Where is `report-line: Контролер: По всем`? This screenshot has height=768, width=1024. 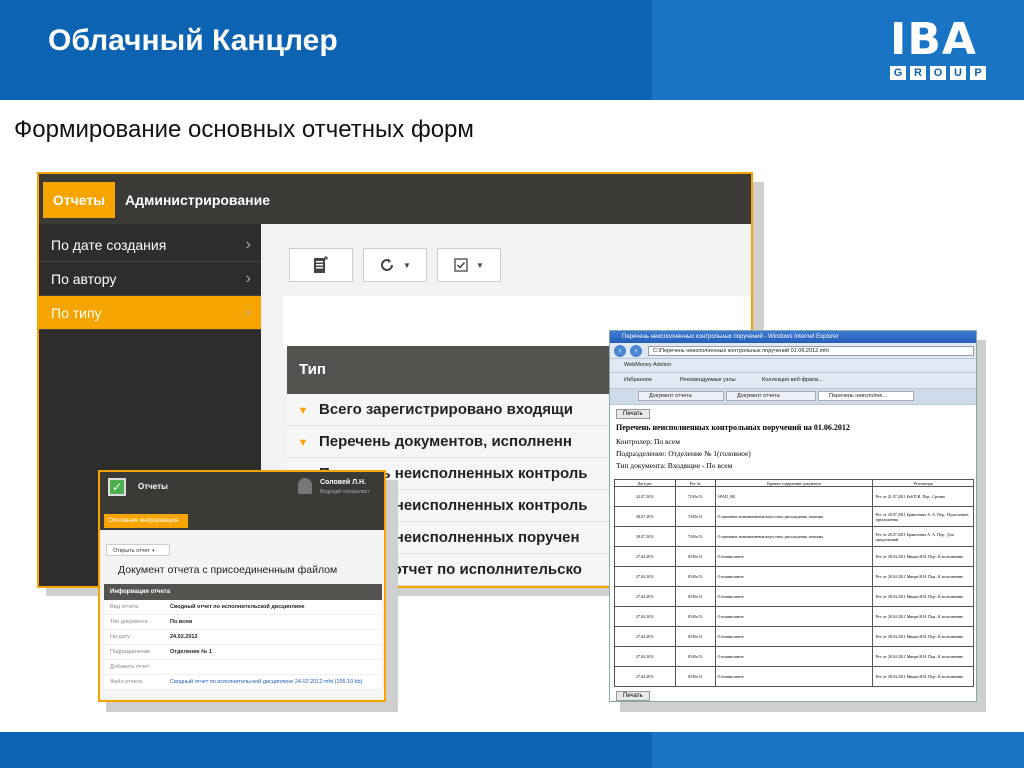 report-line: Контролер: По всем is located at coordinates (648, 441).